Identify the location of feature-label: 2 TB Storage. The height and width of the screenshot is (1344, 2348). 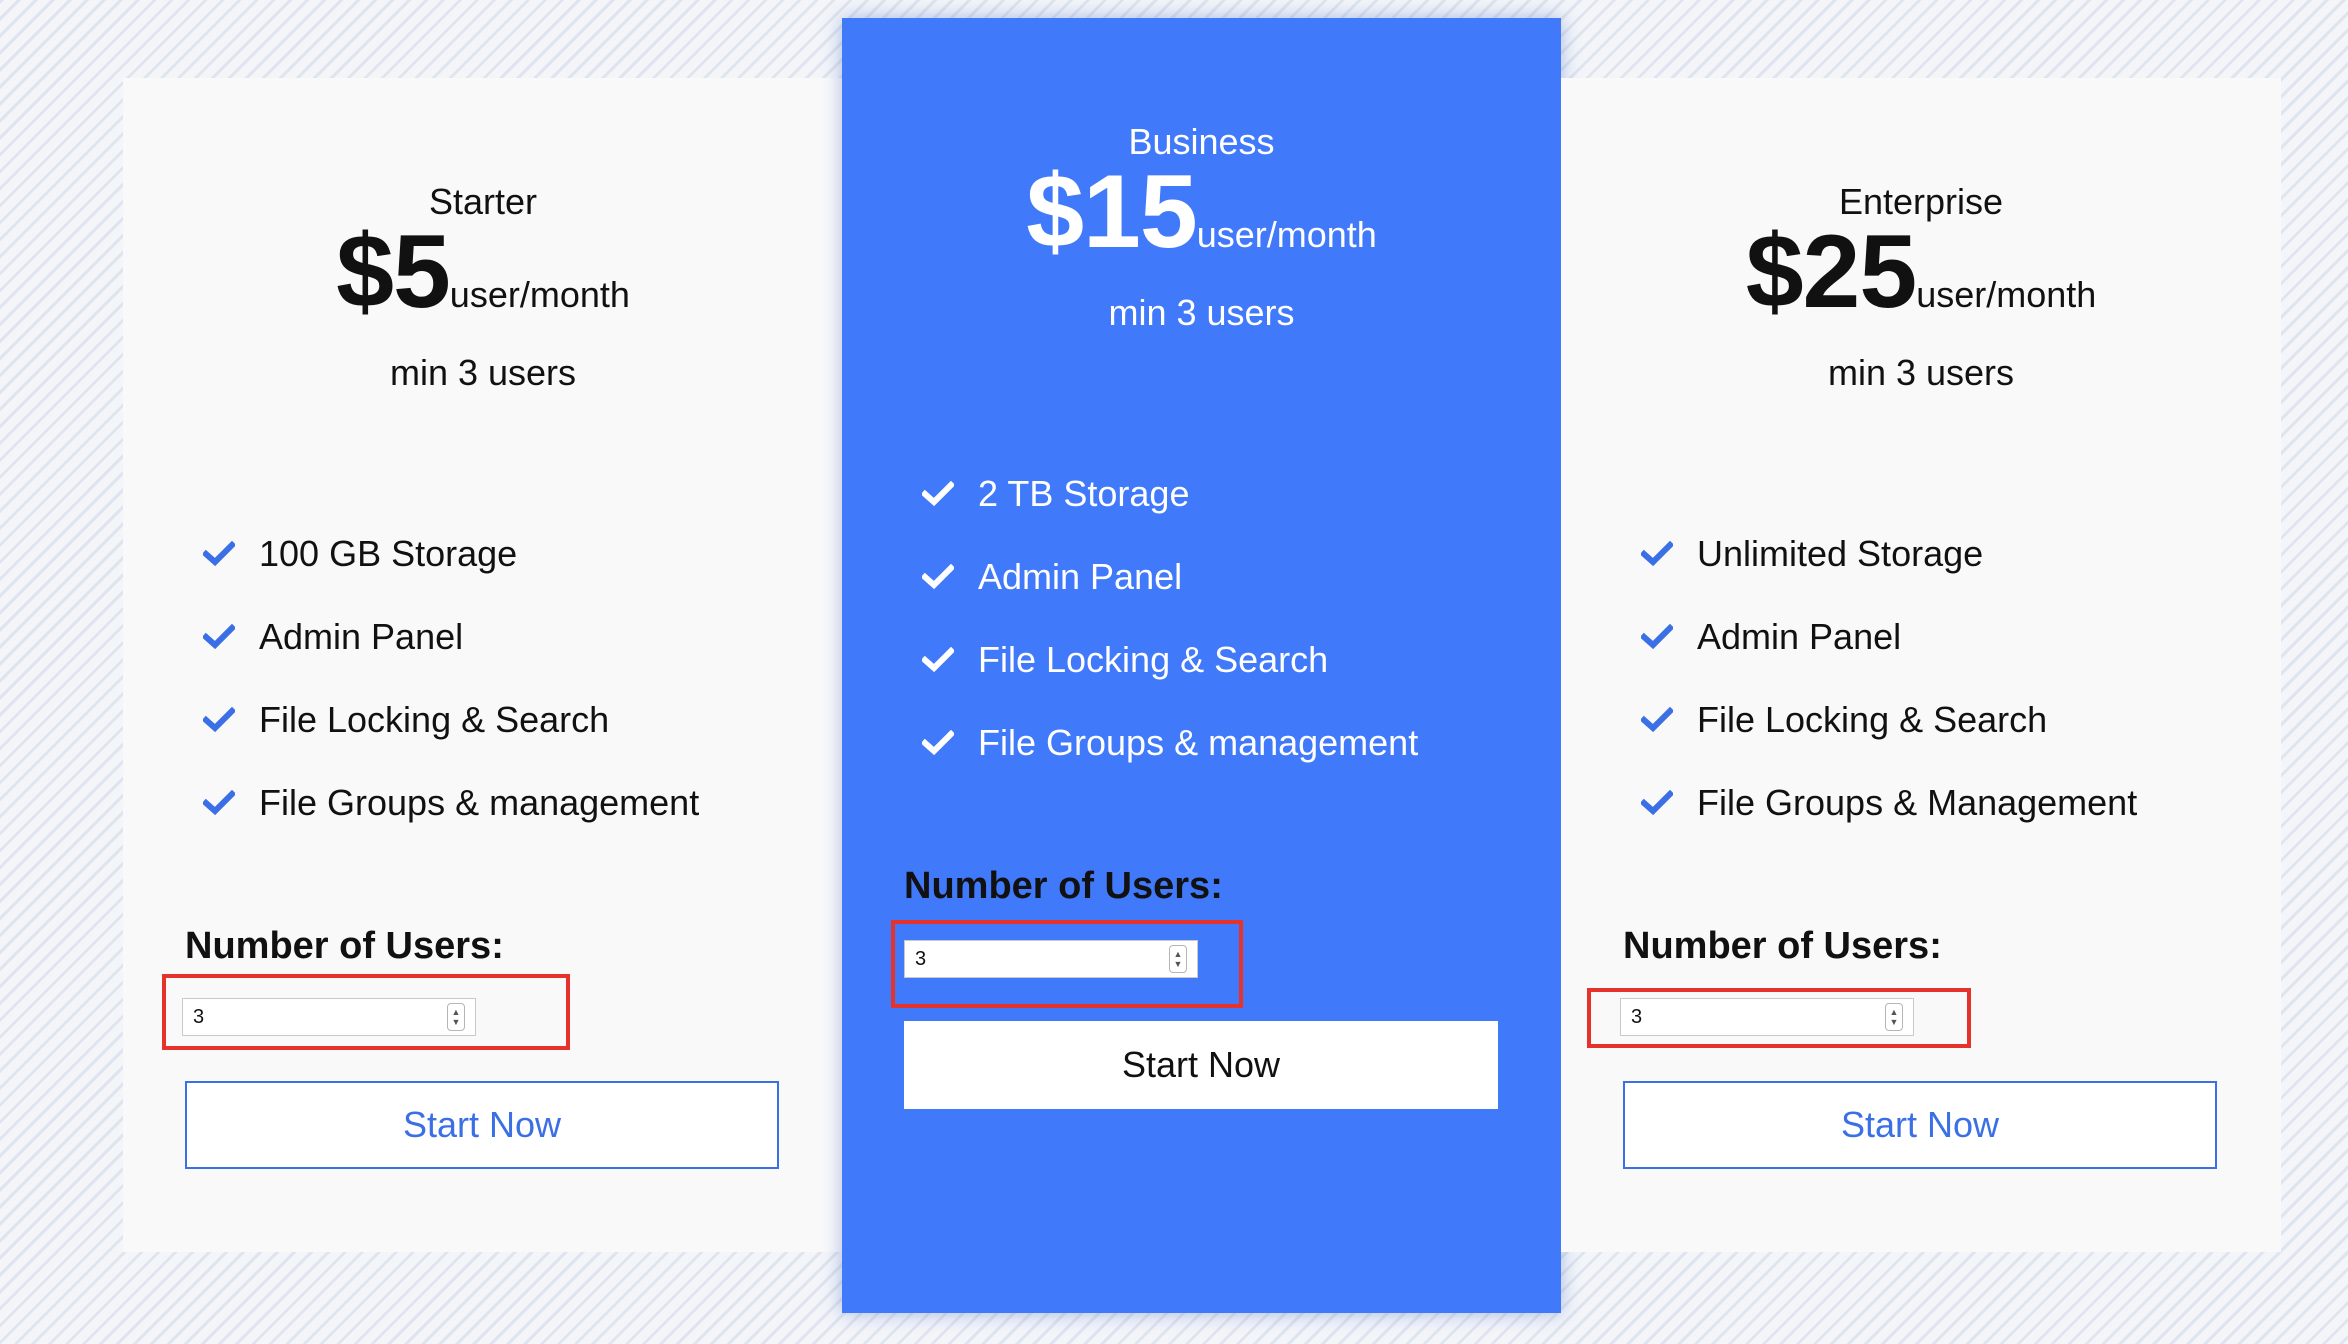
(1084, 493).